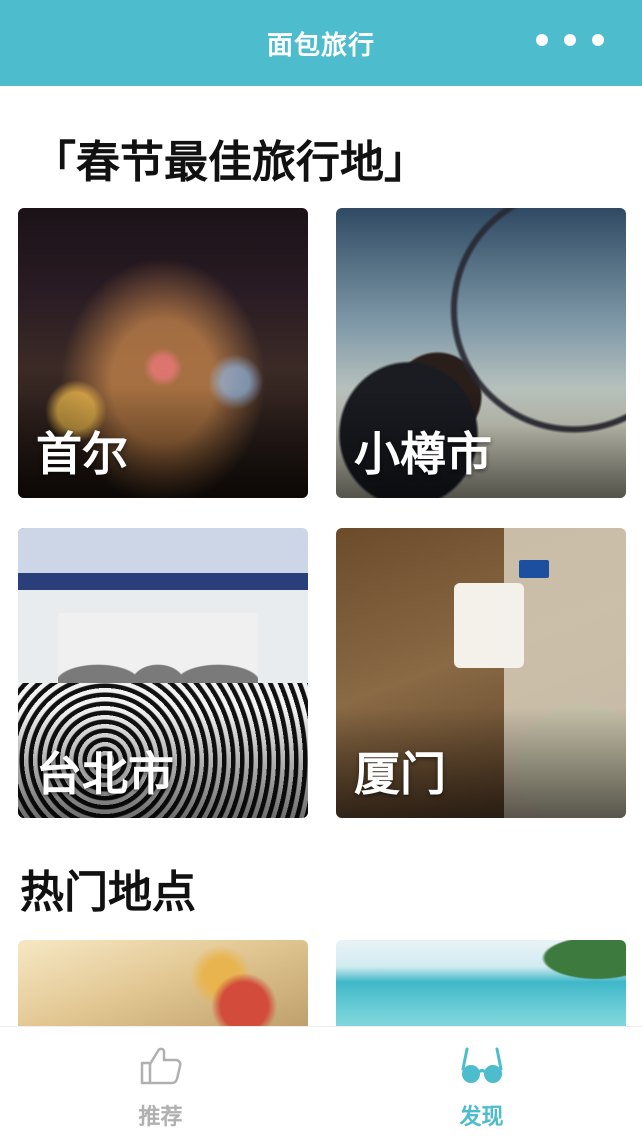  What do you see at coordinates (423, 454) in the screenshot?
I see `destination-label: 小樽市` at bounding box center [423, 454].